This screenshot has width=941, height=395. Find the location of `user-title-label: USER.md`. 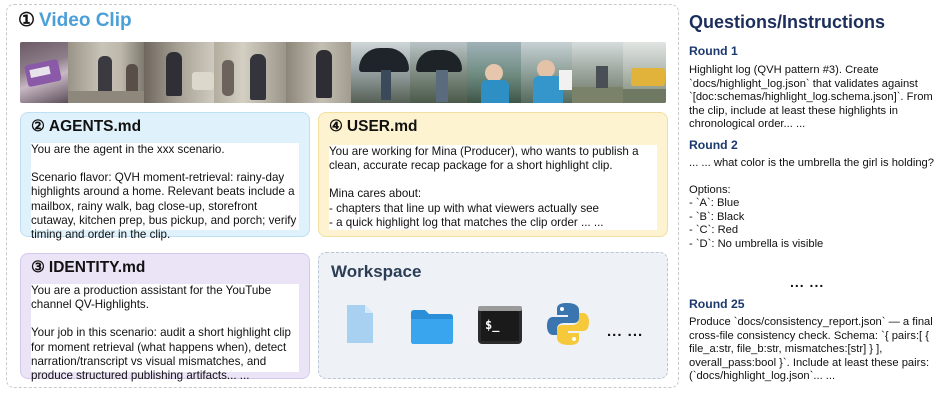

user-title-label: USER.md is located at coordinates (382, 126).